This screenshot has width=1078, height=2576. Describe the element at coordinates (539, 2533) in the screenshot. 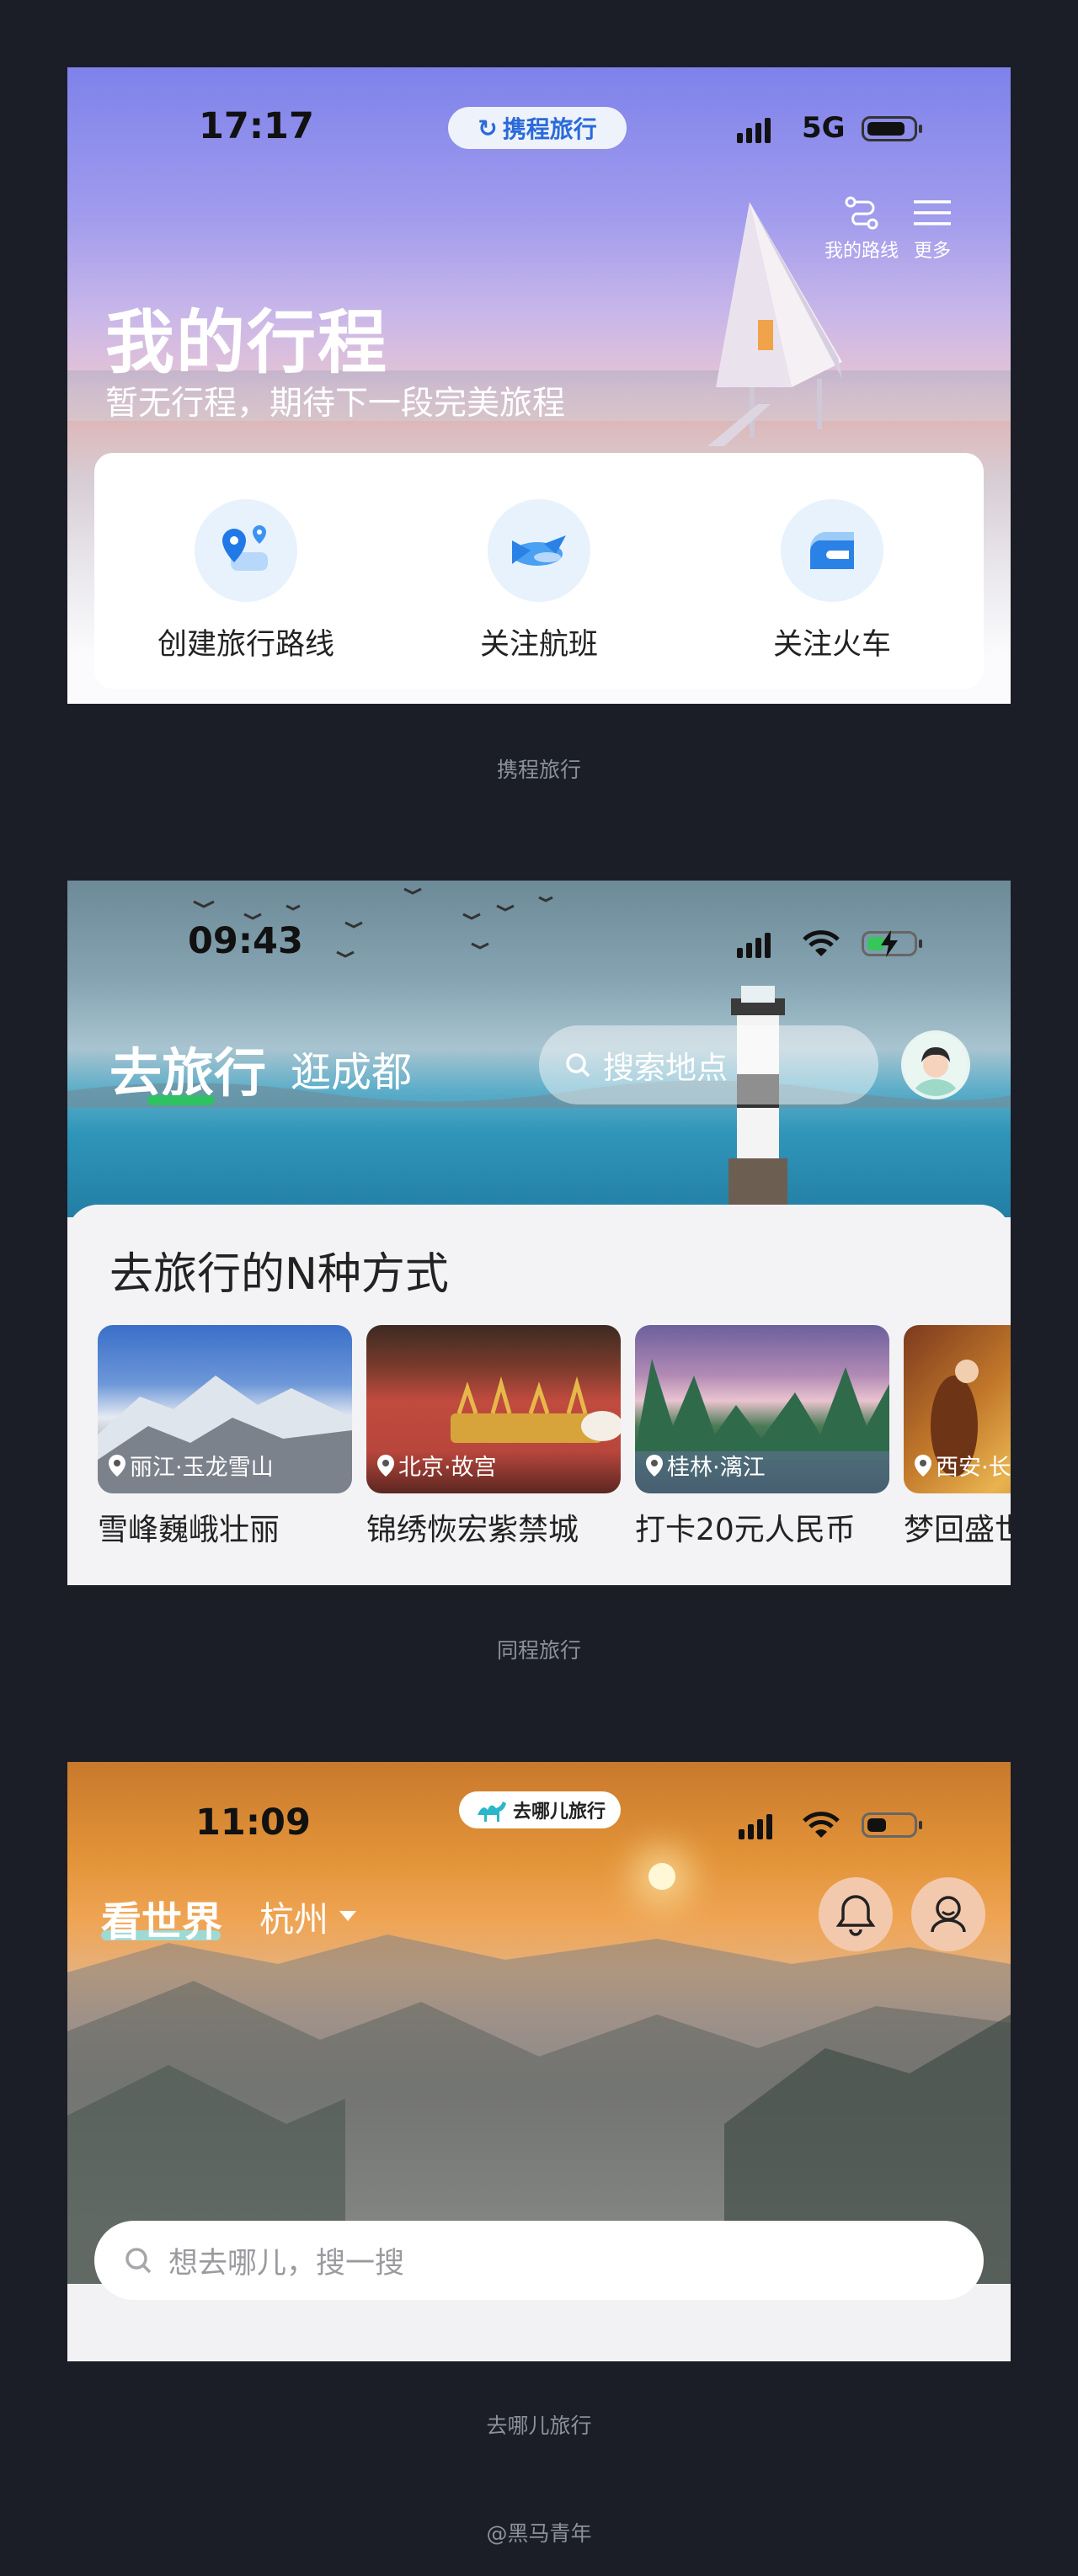

I see `footer-credit: @黑马青年` at that location.